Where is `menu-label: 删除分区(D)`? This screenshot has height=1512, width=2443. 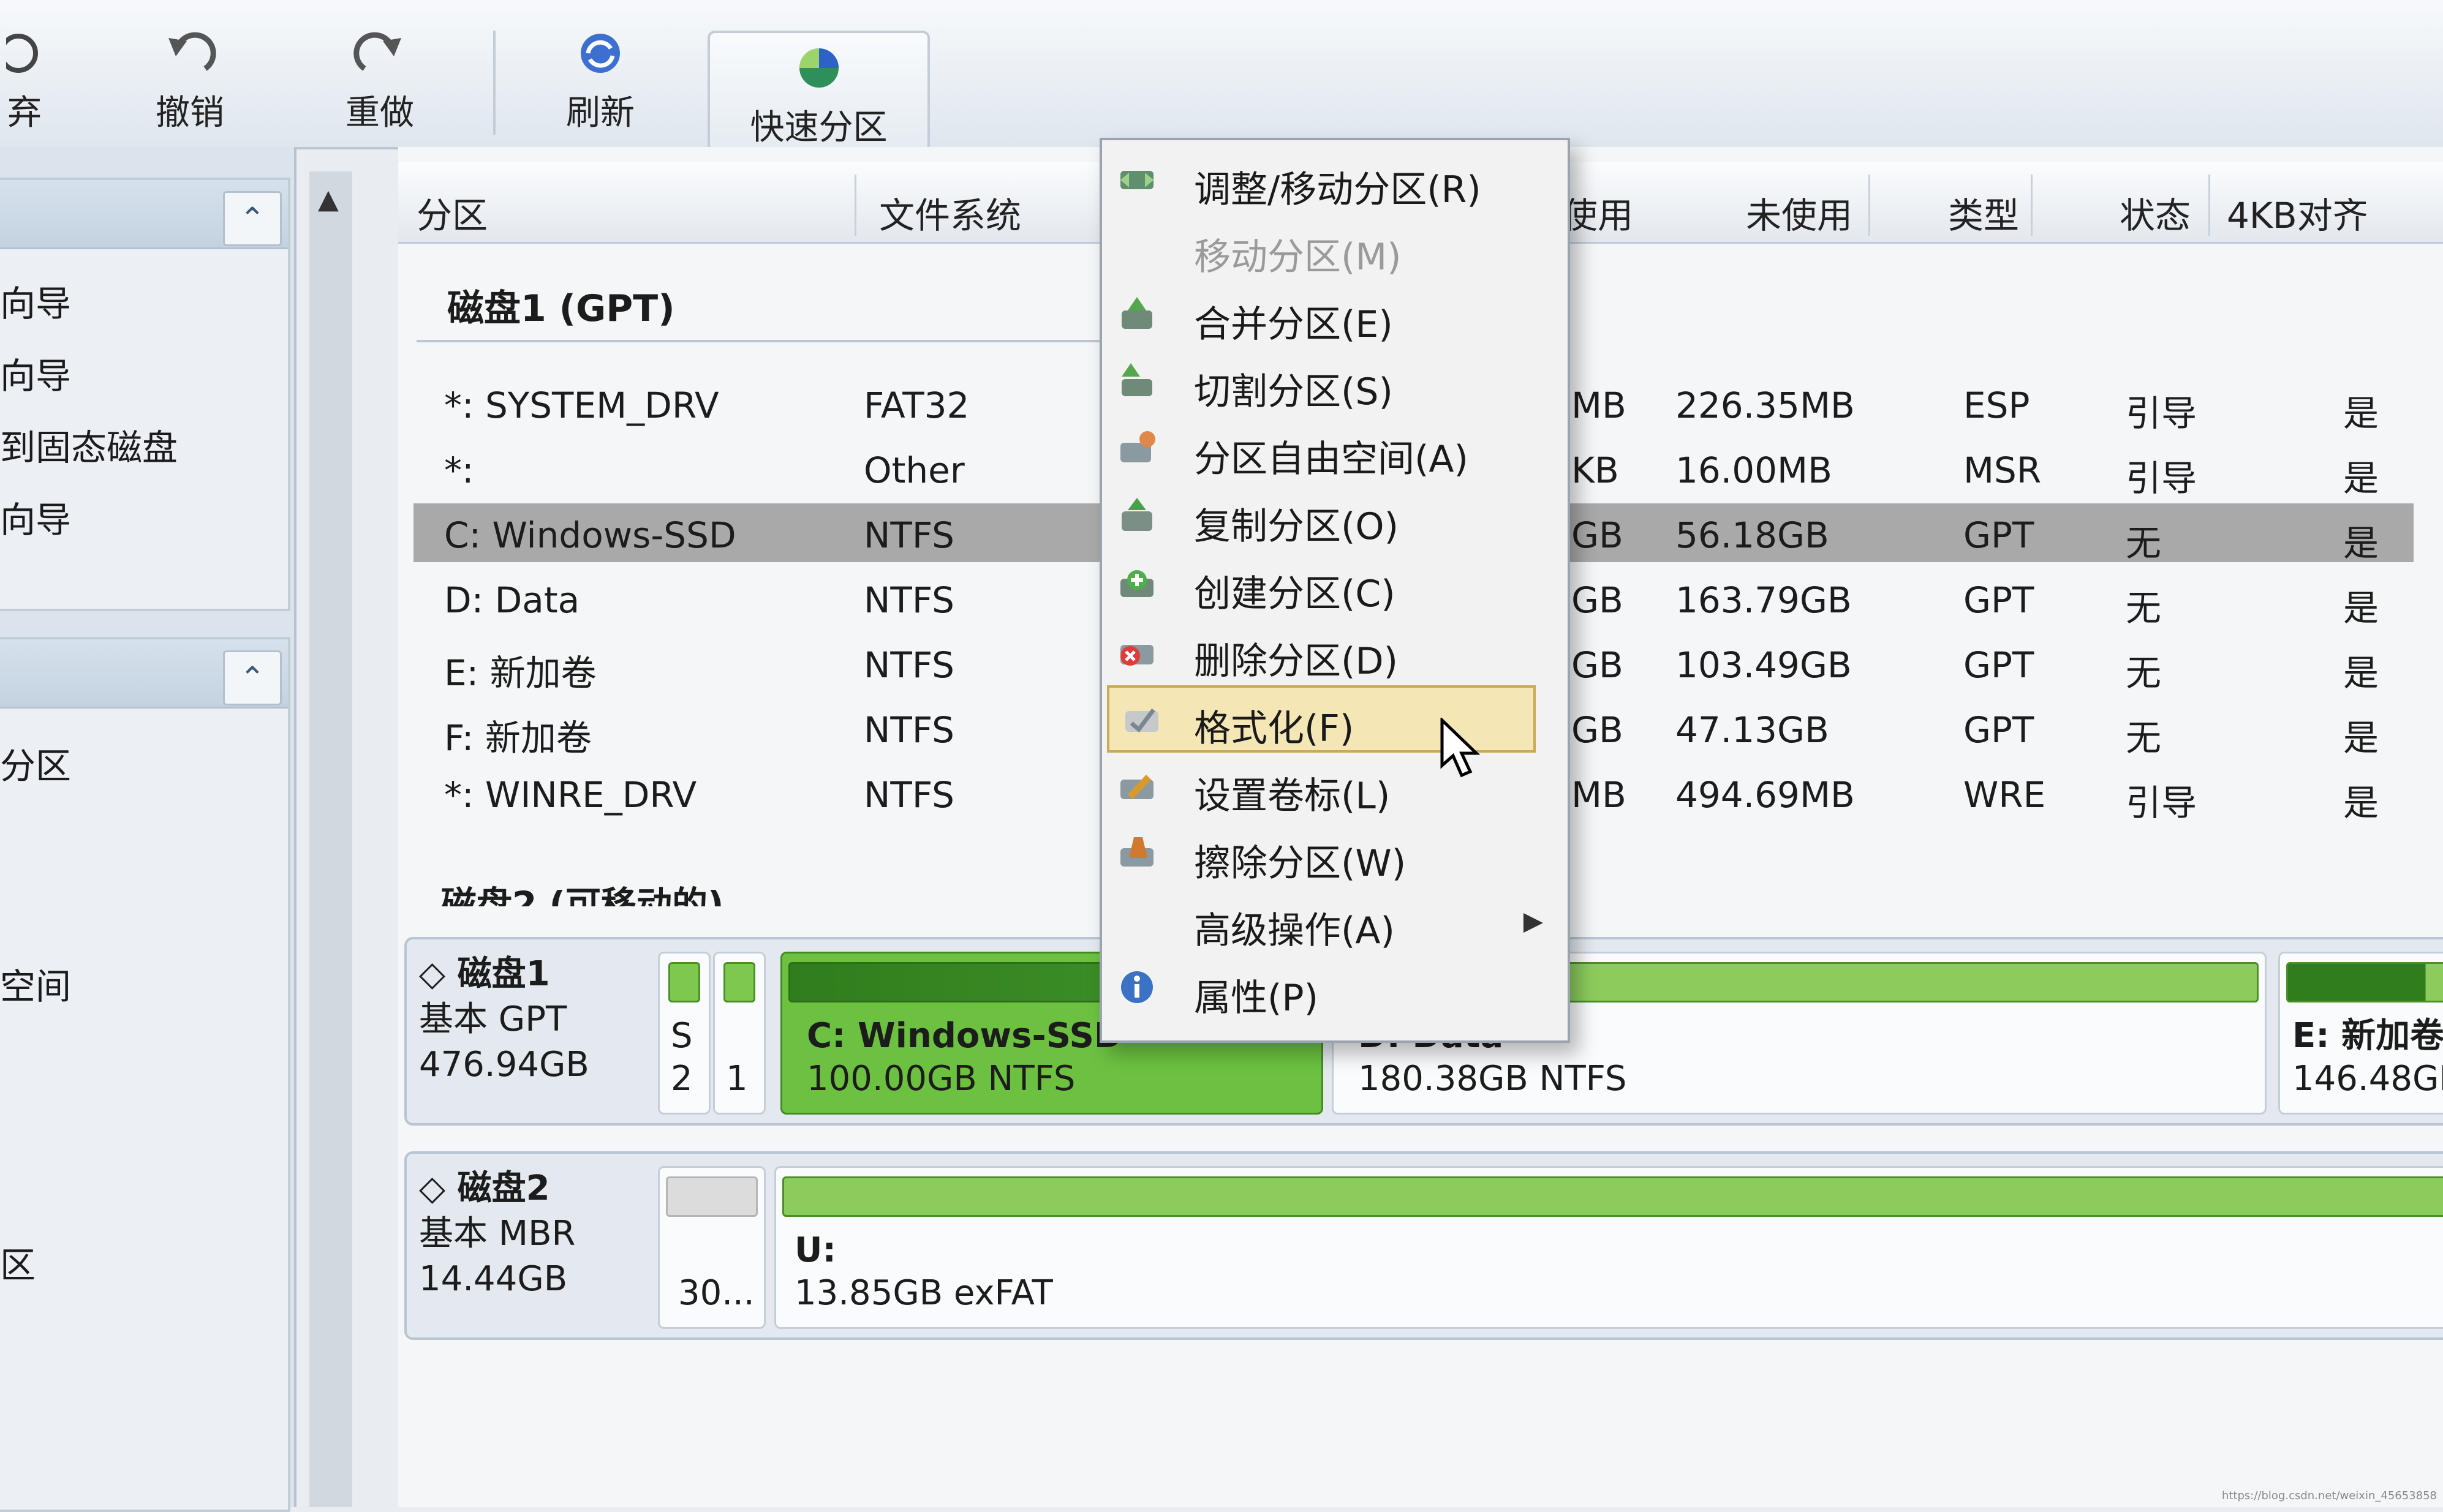
menu-label: 删除分区(D) is located at coordinates (1297, 661).